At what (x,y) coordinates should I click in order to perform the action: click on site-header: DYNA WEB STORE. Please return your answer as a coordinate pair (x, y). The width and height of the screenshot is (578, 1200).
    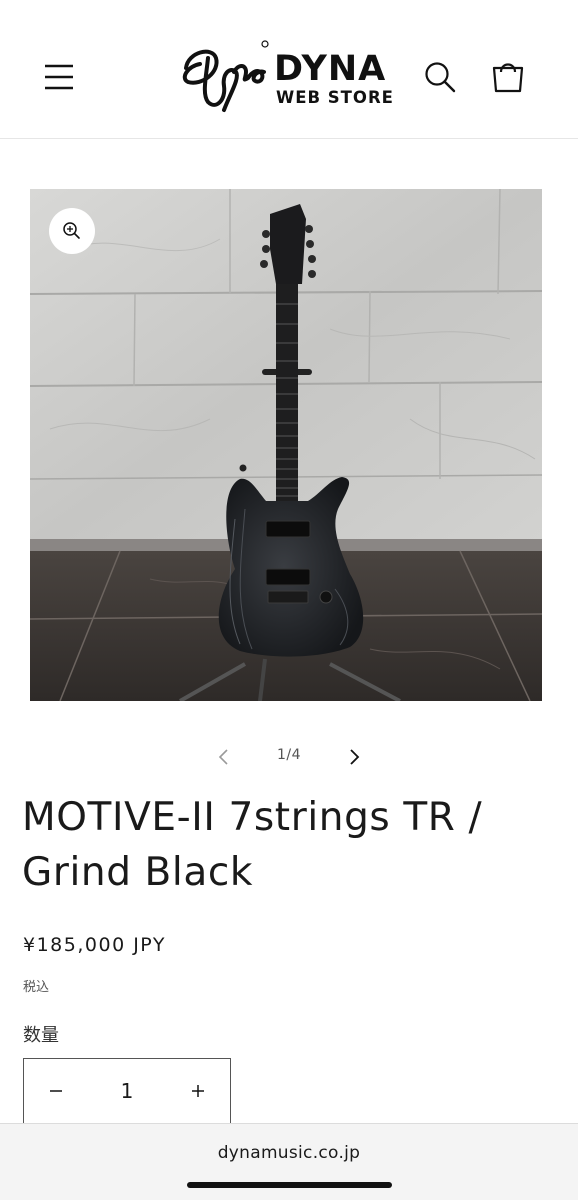
    Looking at the image, I should click on (289, 69).